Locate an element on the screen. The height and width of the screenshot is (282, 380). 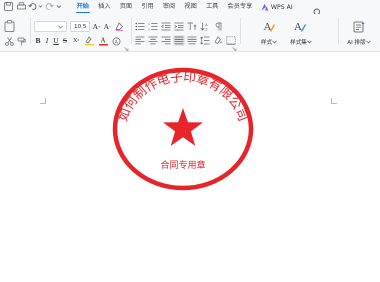
styles-label: 样式 is located at coordinates (266, 43).